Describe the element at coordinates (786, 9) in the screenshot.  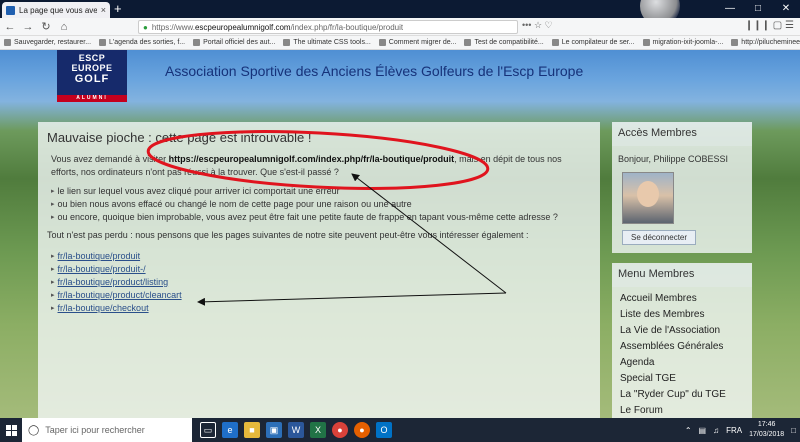
I see `close-window-icon: ✕` at that location.